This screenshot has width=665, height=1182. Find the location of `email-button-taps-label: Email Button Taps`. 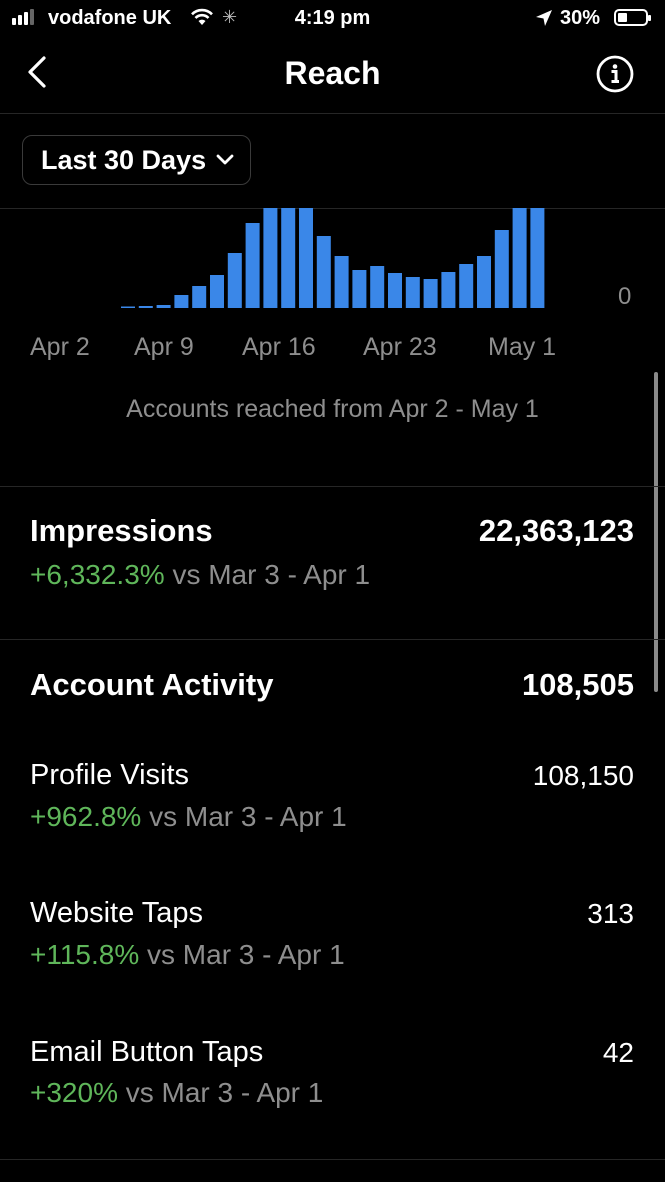

email-button-taps-label: Email Button Taps is located at coordinates (147, 1052).